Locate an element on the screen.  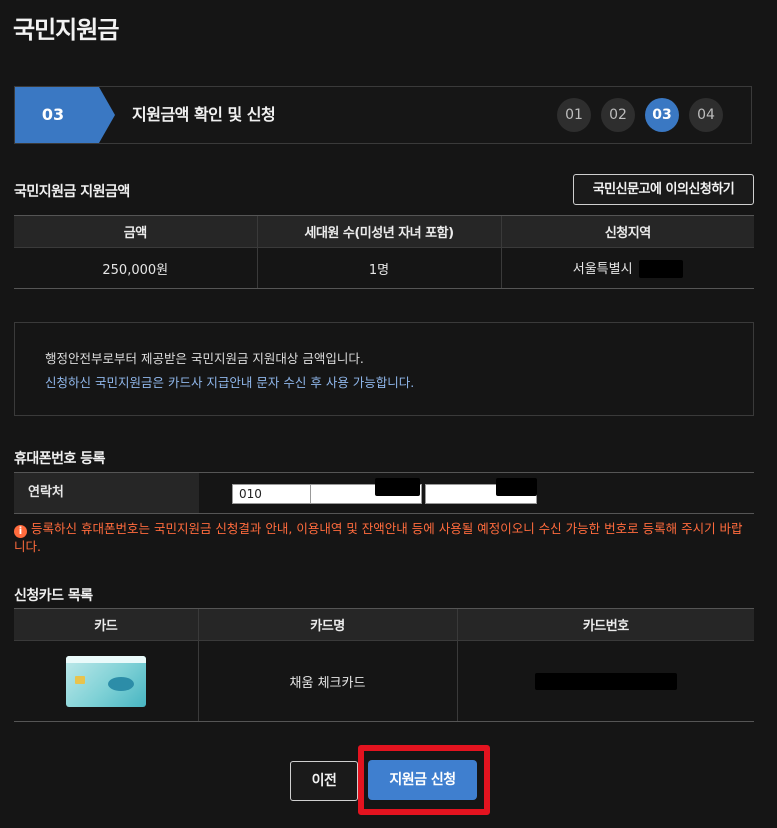
objection-button: 국민신문고에 이의신청하기 is located at coordinates (663, 189).